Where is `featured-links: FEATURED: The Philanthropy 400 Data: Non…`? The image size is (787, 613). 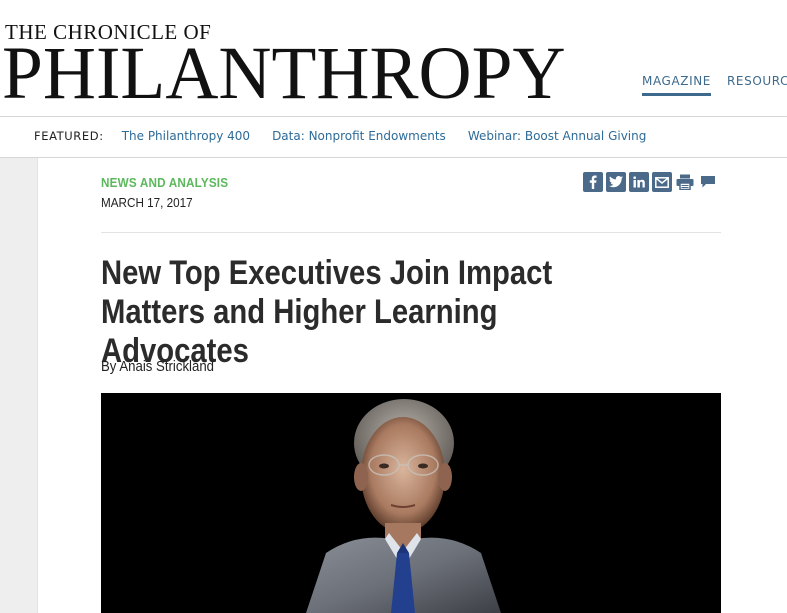
featured-links: FEATURED: The Philanthropy 400 Data: Non… is located at coordinates (351, 136).